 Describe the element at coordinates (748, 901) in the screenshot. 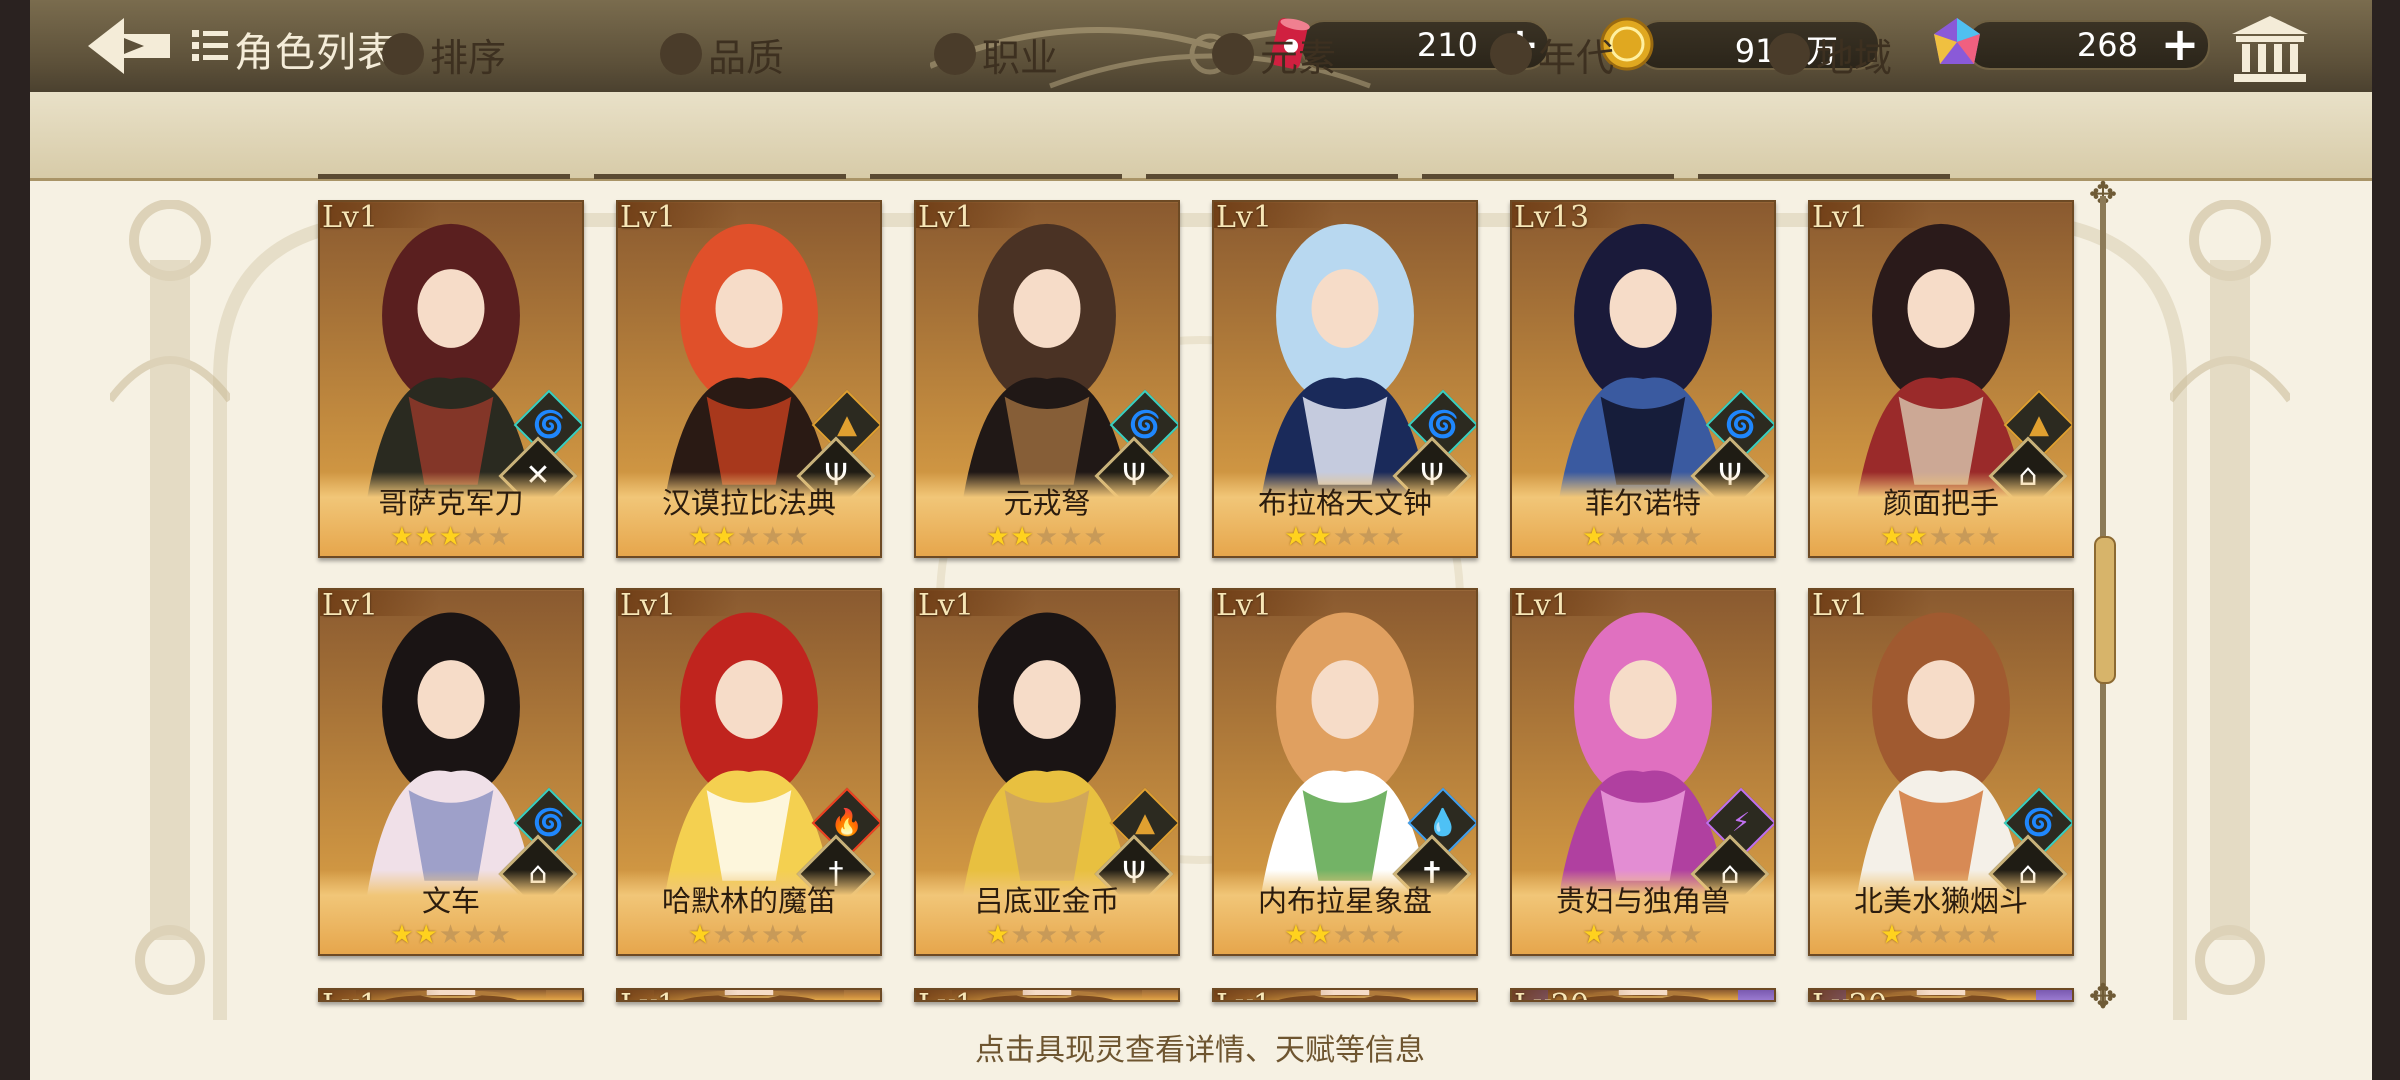

I see `character-name: 哈默林的魔笛` at that location.